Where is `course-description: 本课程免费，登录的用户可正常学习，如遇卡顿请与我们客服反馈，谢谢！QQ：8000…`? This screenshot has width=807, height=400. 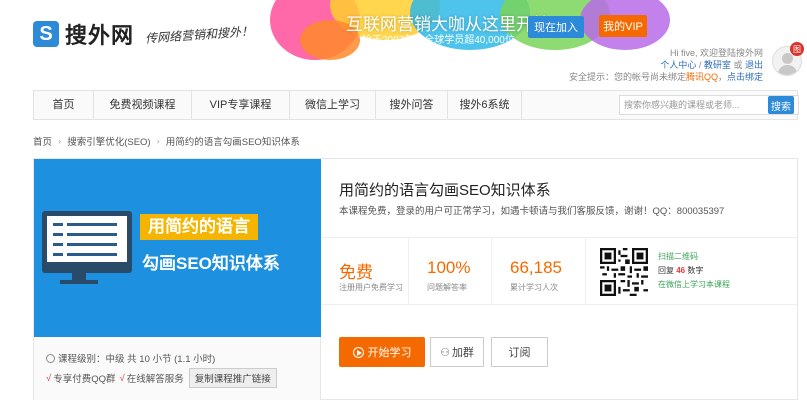
course-description: 本课程免费，登录的用户可正常学习，如遇卡顿请与我们客服反馈，谢谢！QQ：8000… is located at coordinates (532, 211).